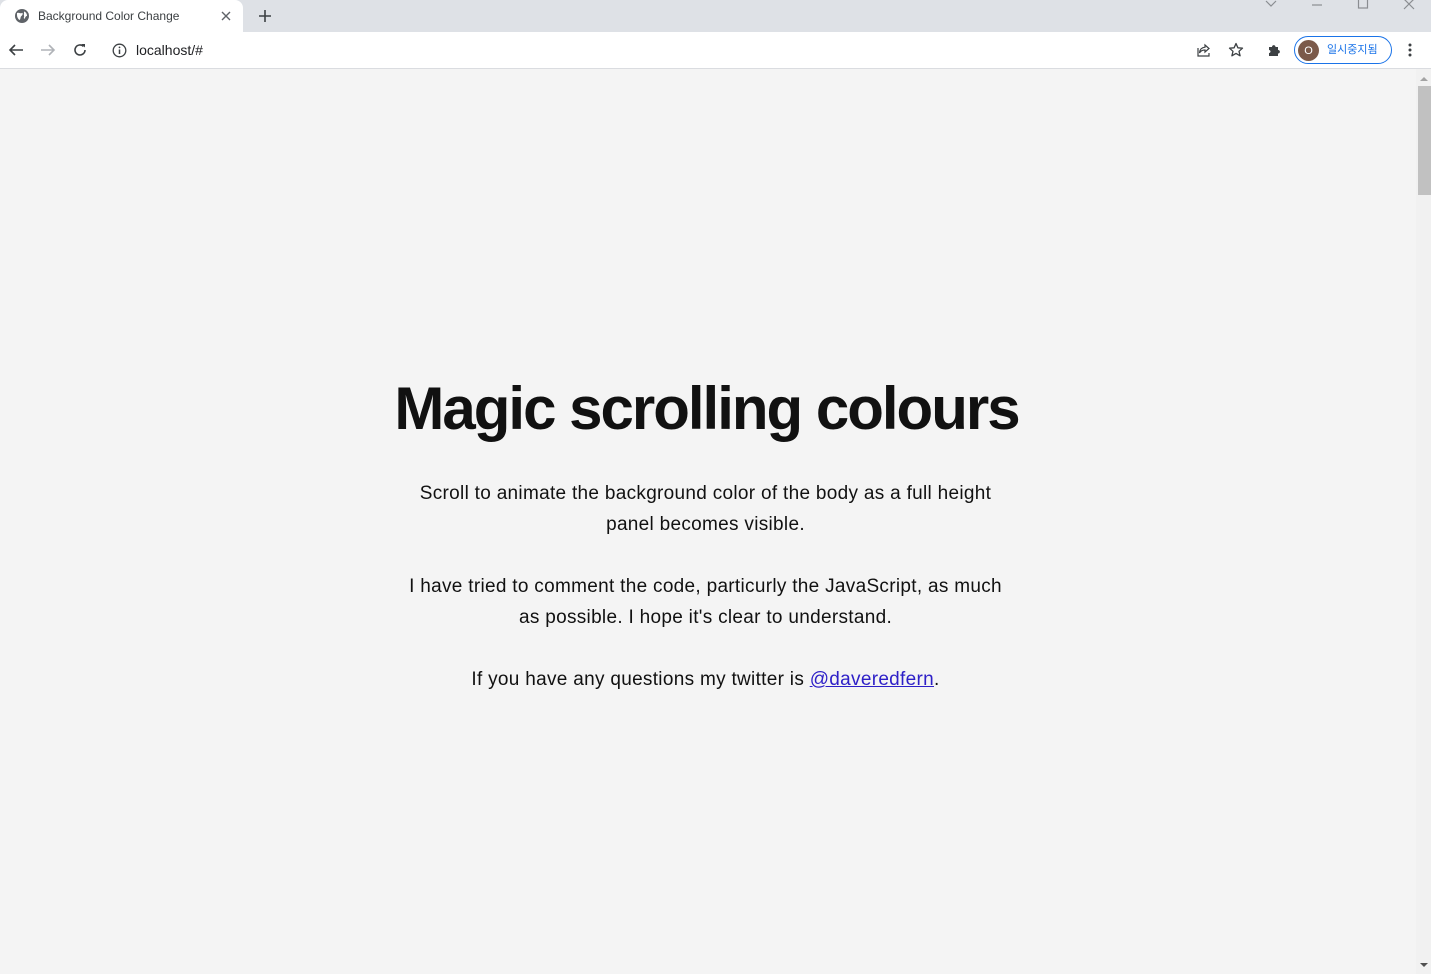 The height and width of the screenshot is (974, 1431). Describe the element at coordinates (1236, 50) in the screenshot. I see `bookmark-star-icon` at that location.